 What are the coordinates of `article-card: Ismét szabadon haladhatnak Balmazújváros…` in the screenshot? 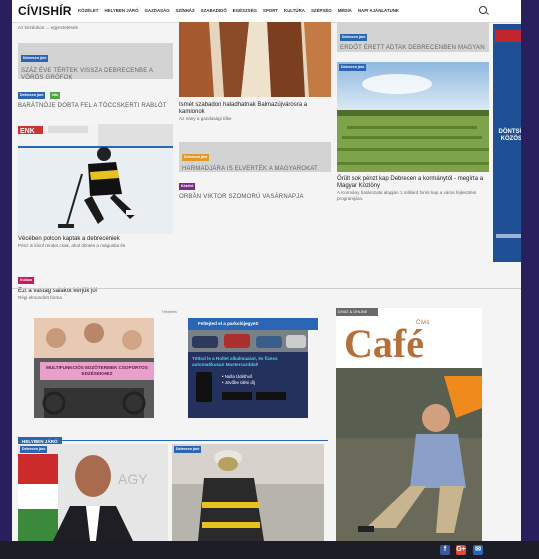 It's located at (255, 112).